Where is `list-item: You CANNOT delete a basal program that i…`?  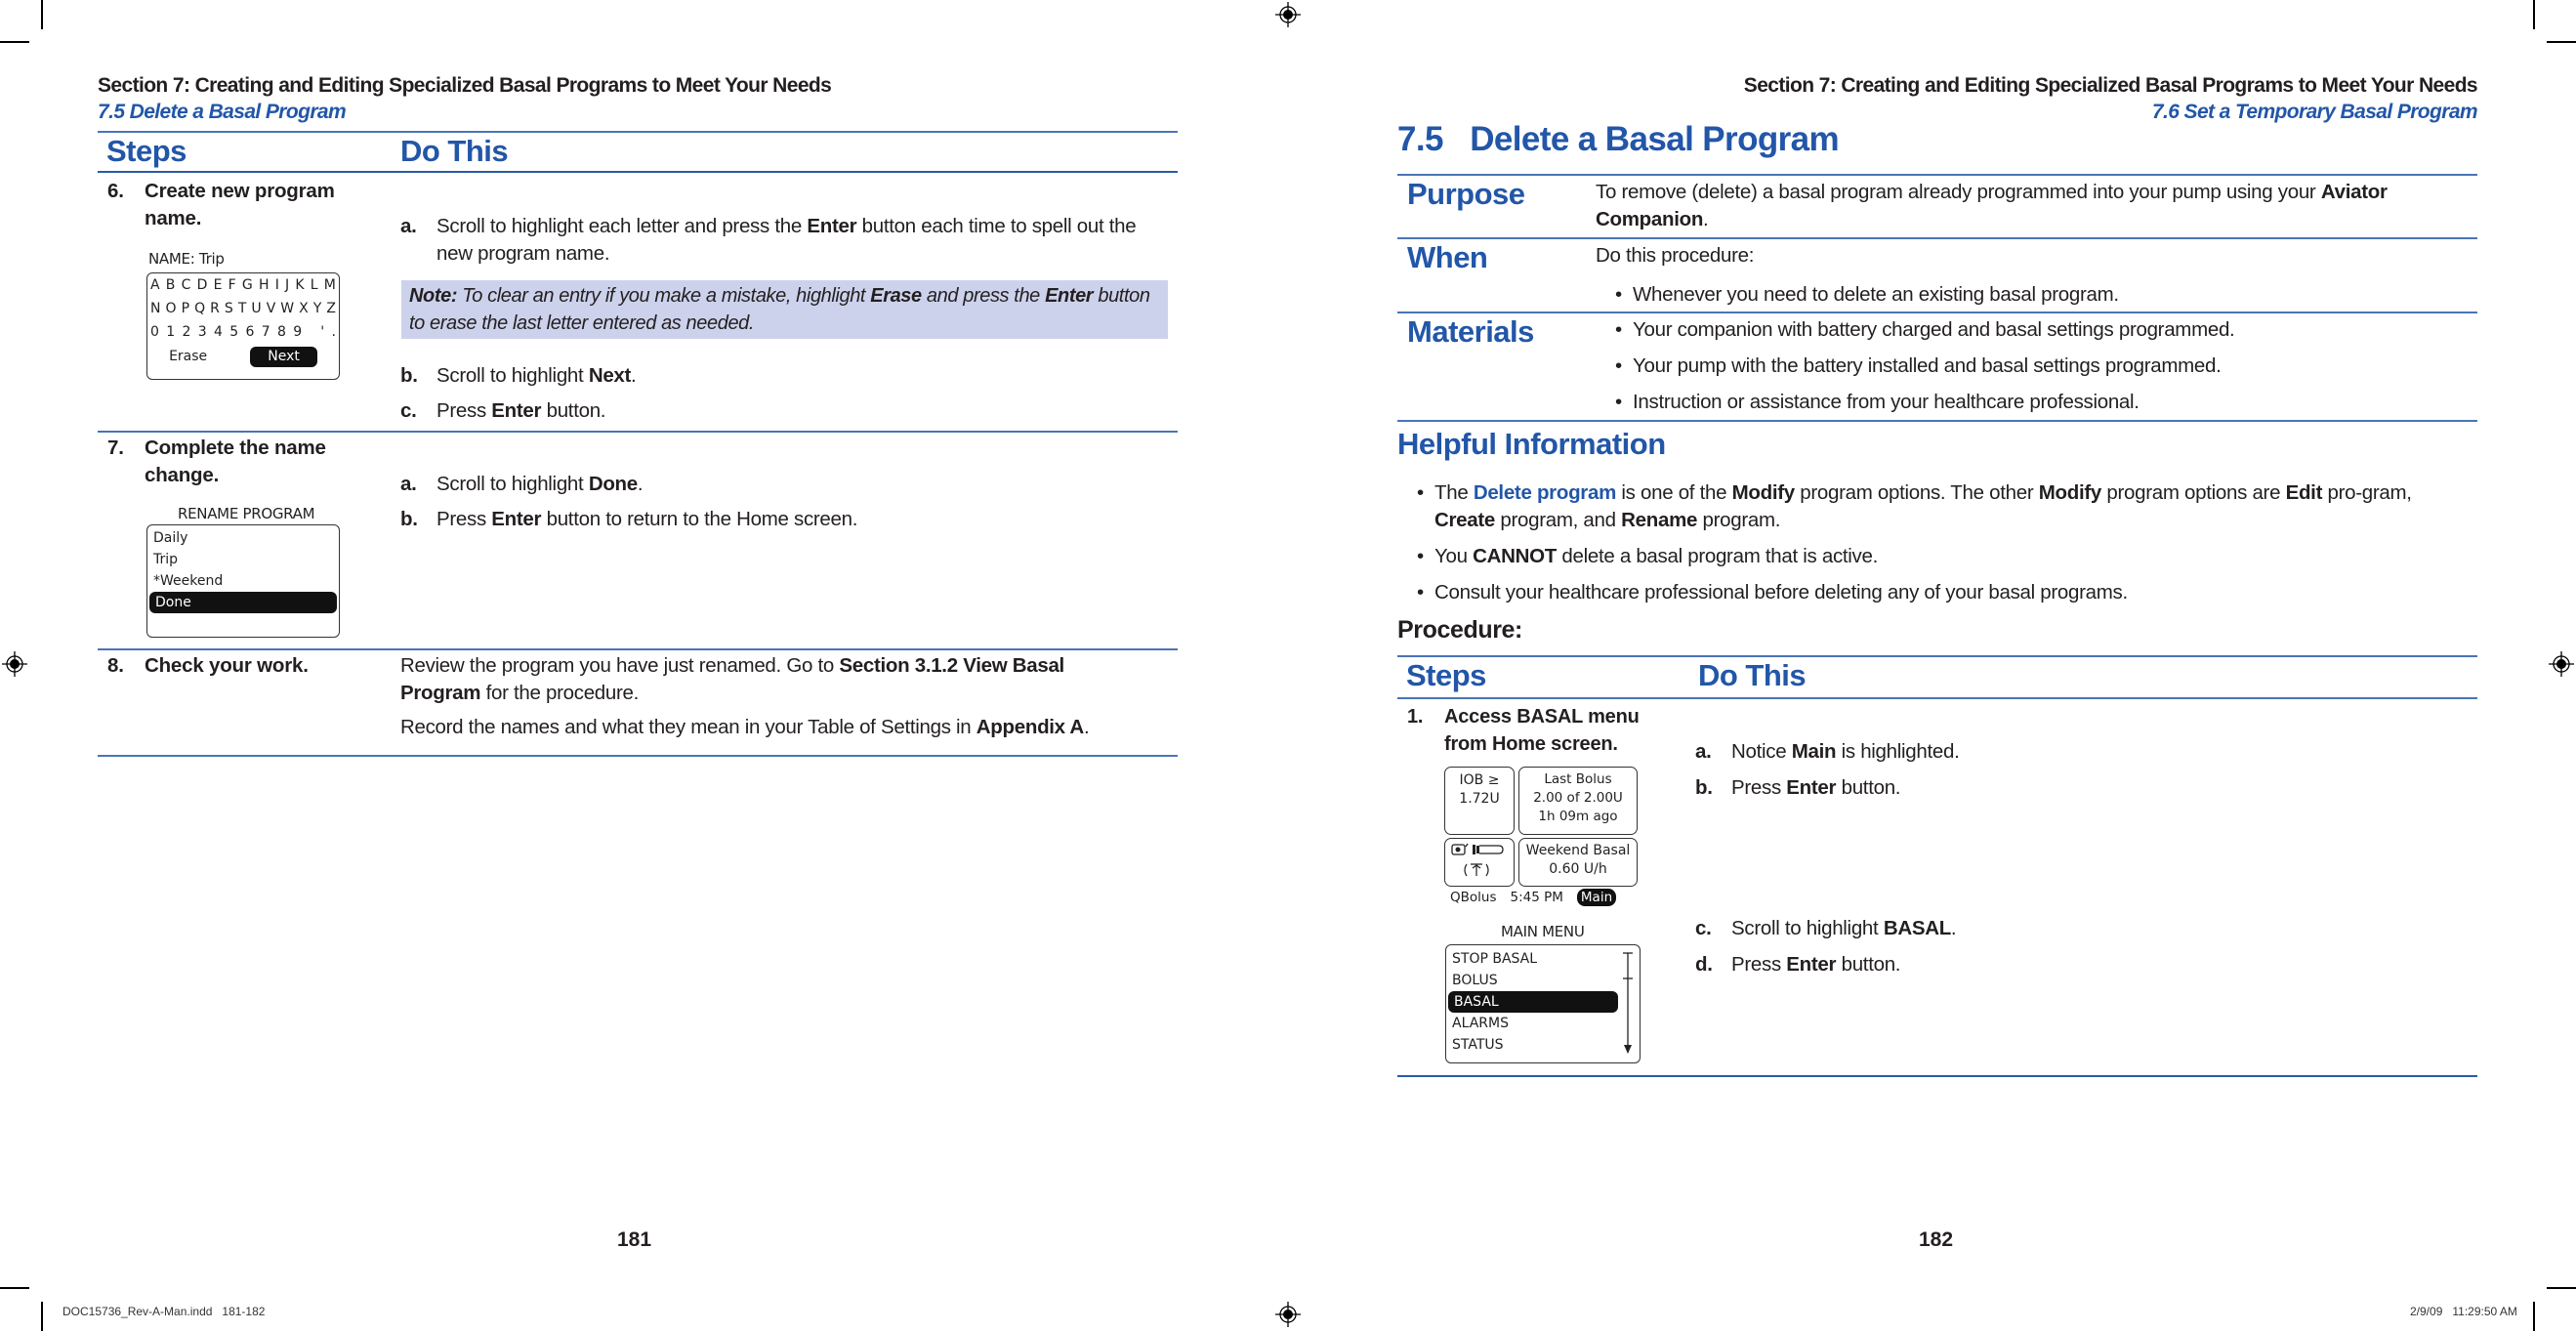
list-item: You CANNOT delete a basal program that i… is located at coordinates (1942, 556).